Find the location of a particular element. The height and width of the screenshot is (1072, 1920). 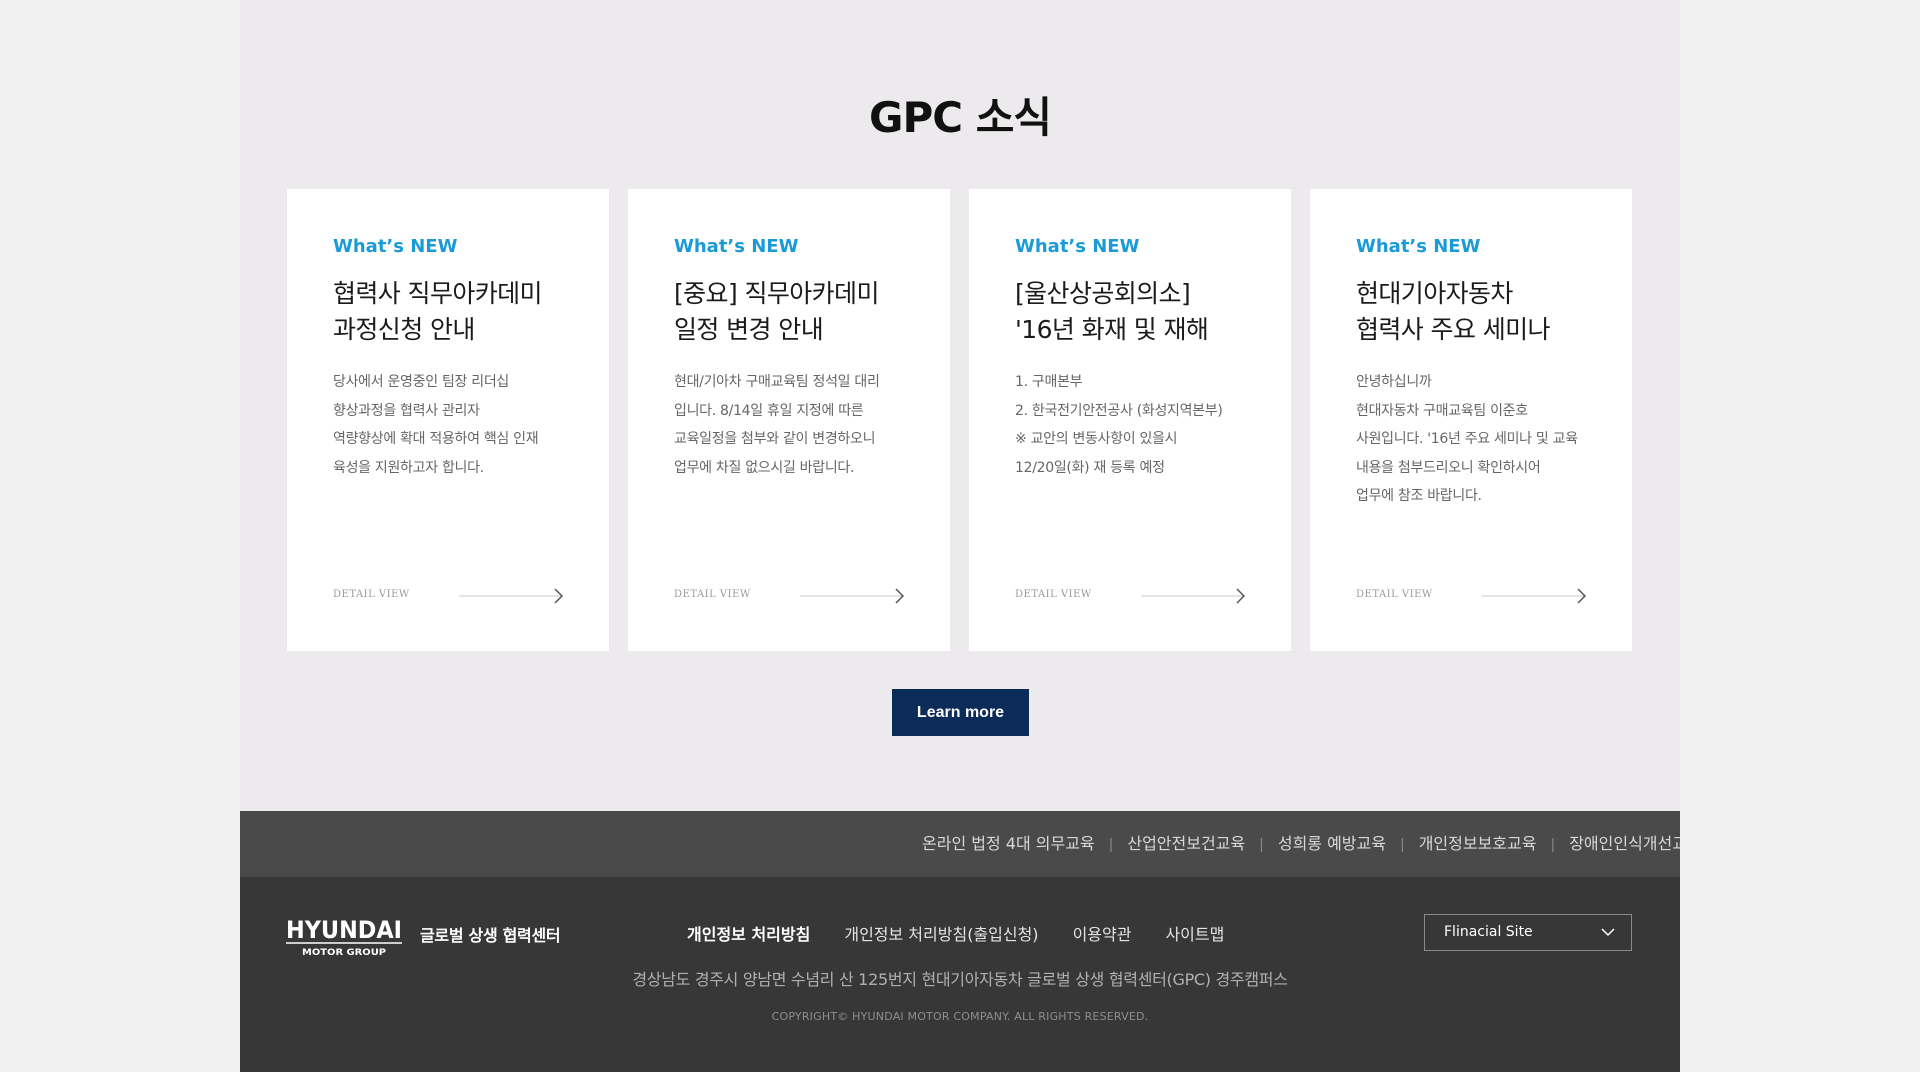

footer-links: 개인정보 처리방침 개인정보 처리방침(출입신청) 이용약관 사이트맵 is located at coordinates (972, 933).